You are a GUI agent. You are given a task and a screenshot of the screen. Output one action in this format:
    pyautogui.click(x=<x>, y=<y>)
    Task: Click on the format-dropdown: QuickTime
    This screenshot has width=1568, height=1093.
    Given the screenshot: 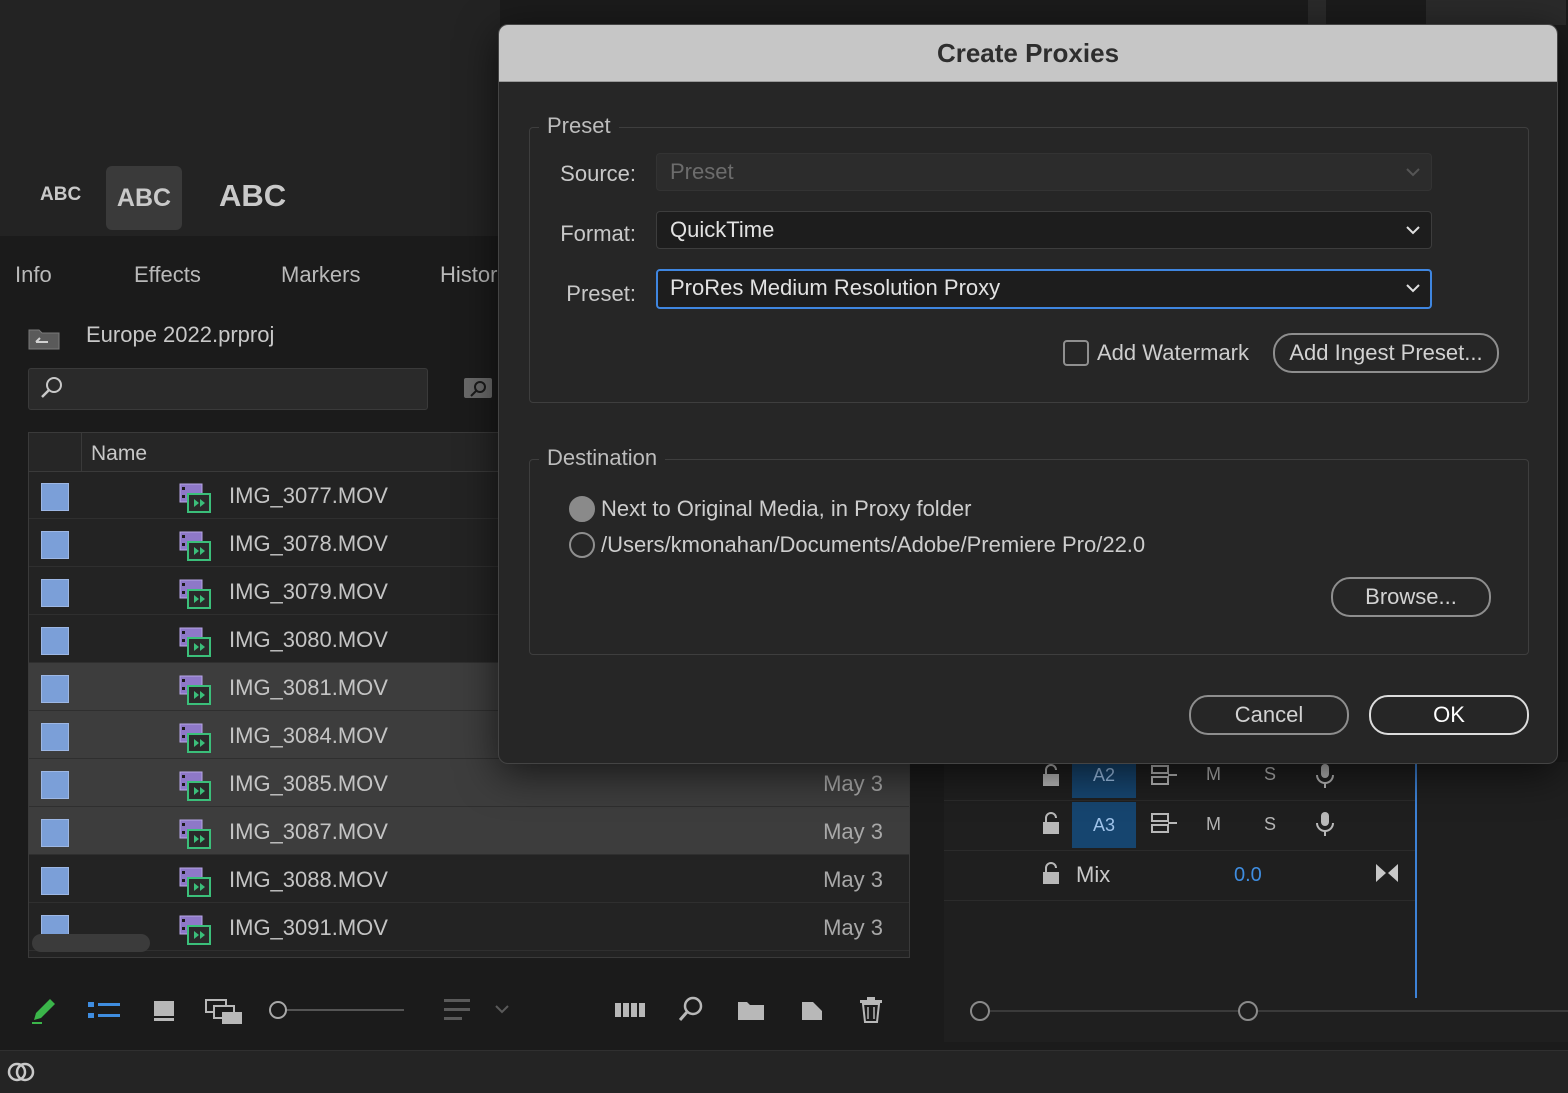 What is the action you would take?
    pyautogui.click(x=1044, y=230)
    